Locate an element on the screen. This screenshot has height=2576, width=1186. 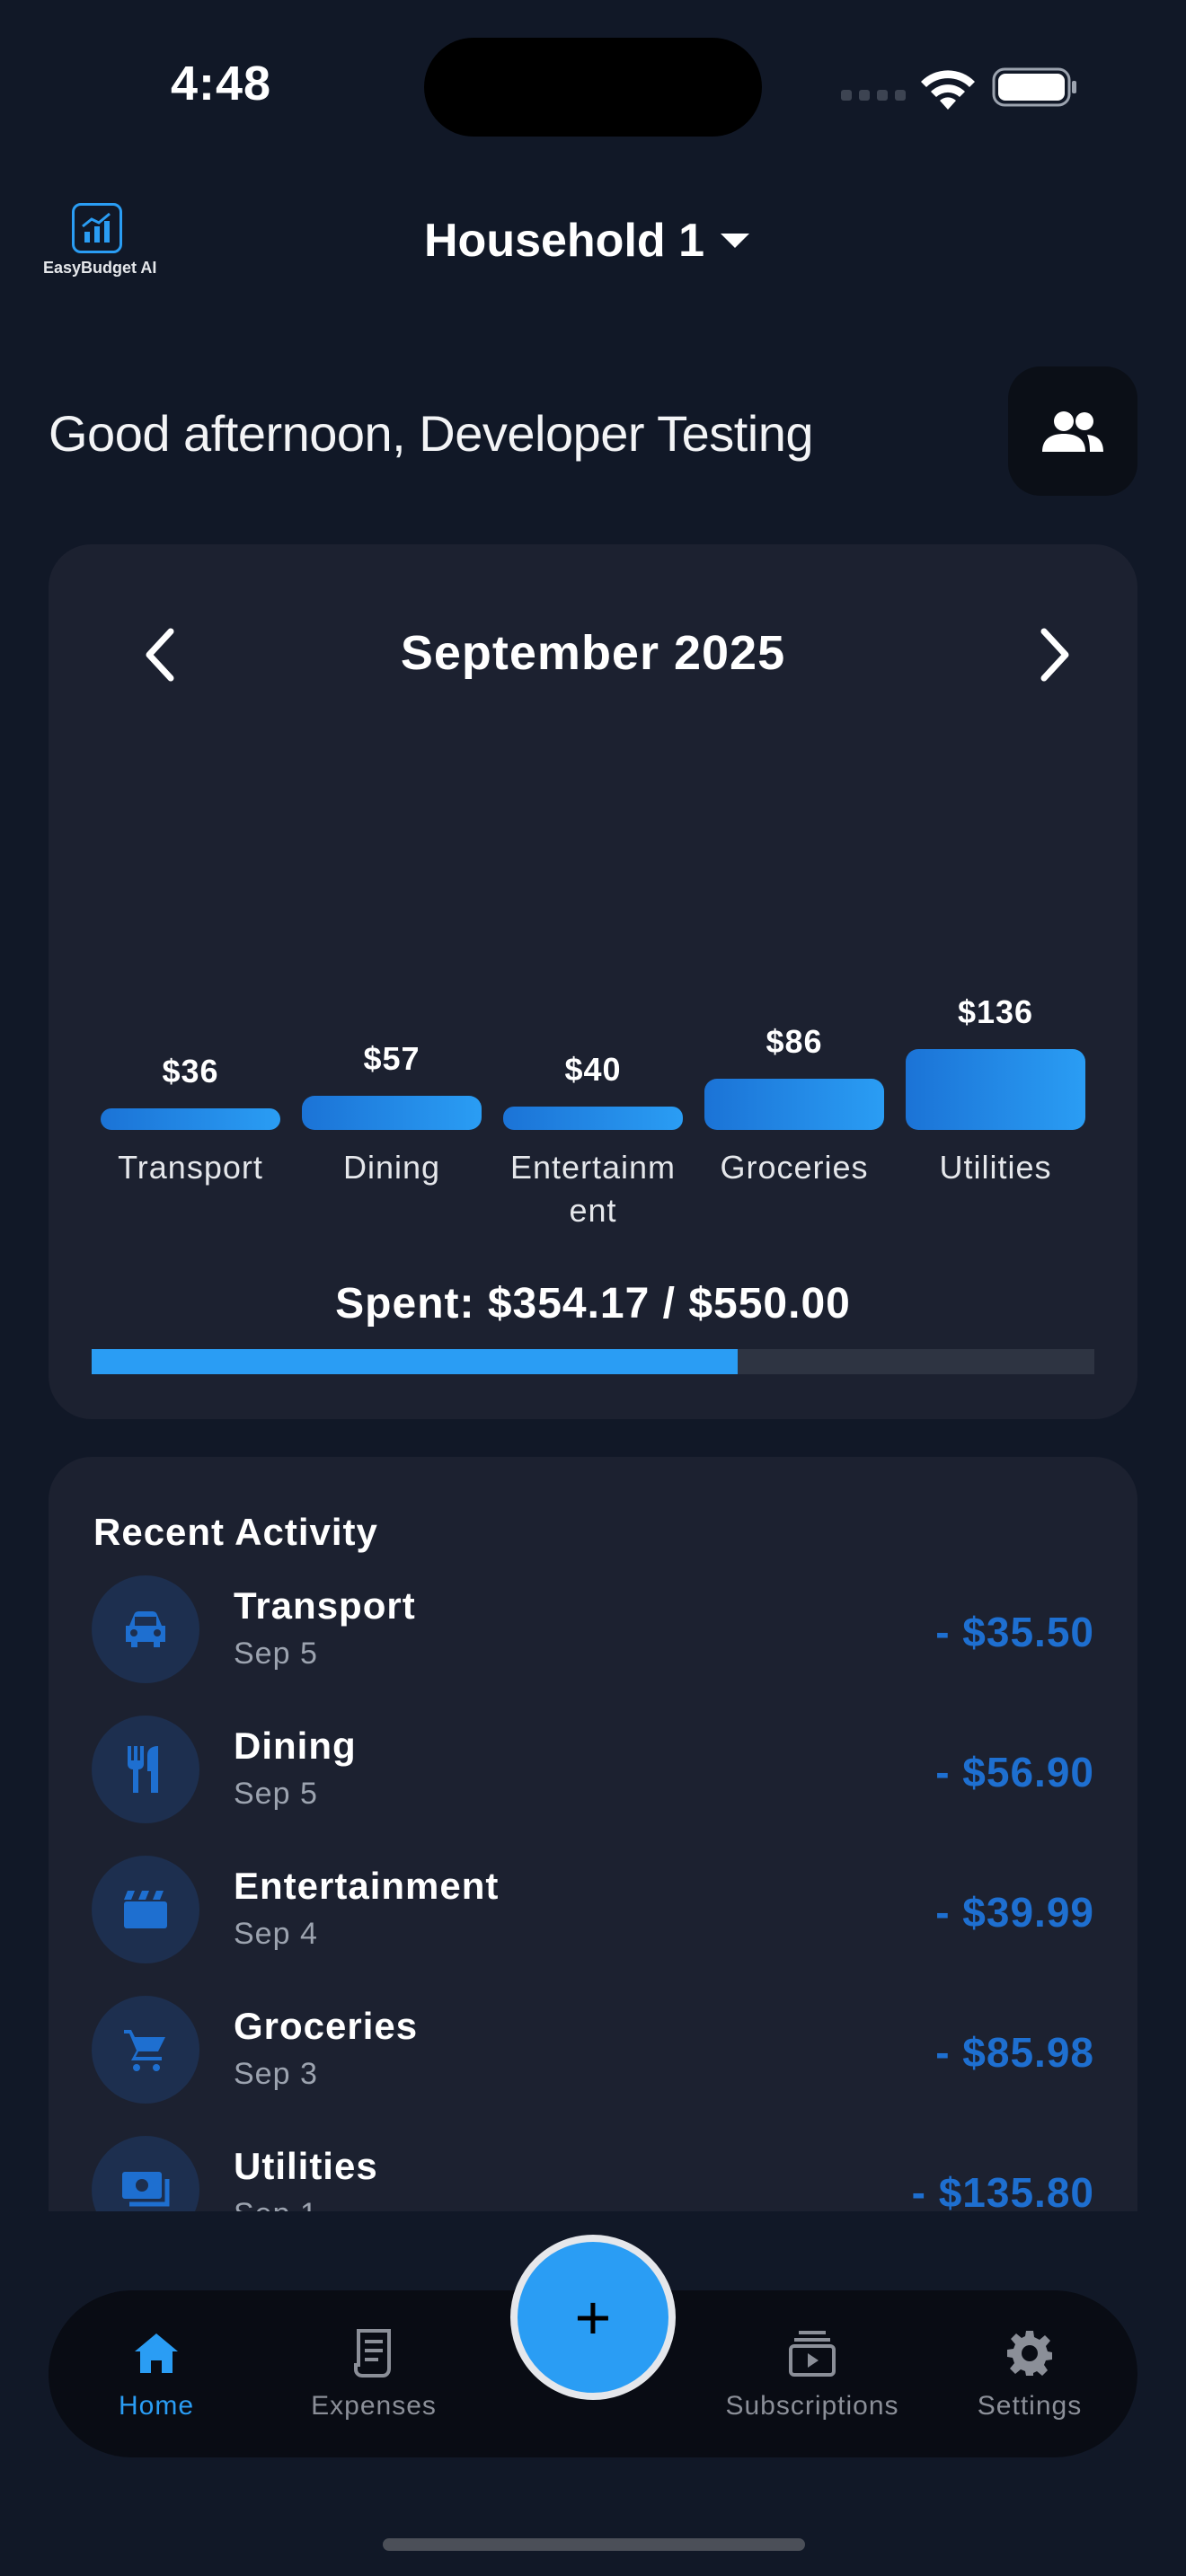
household-selector: Household 1 is located at coordinates (587, 241).